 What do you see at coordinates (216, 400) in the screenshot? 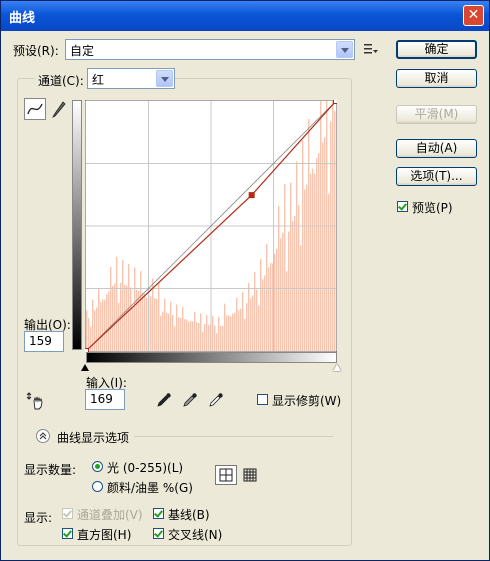
I see `white-eyedropper-icon` at bounding box center [216, 400].